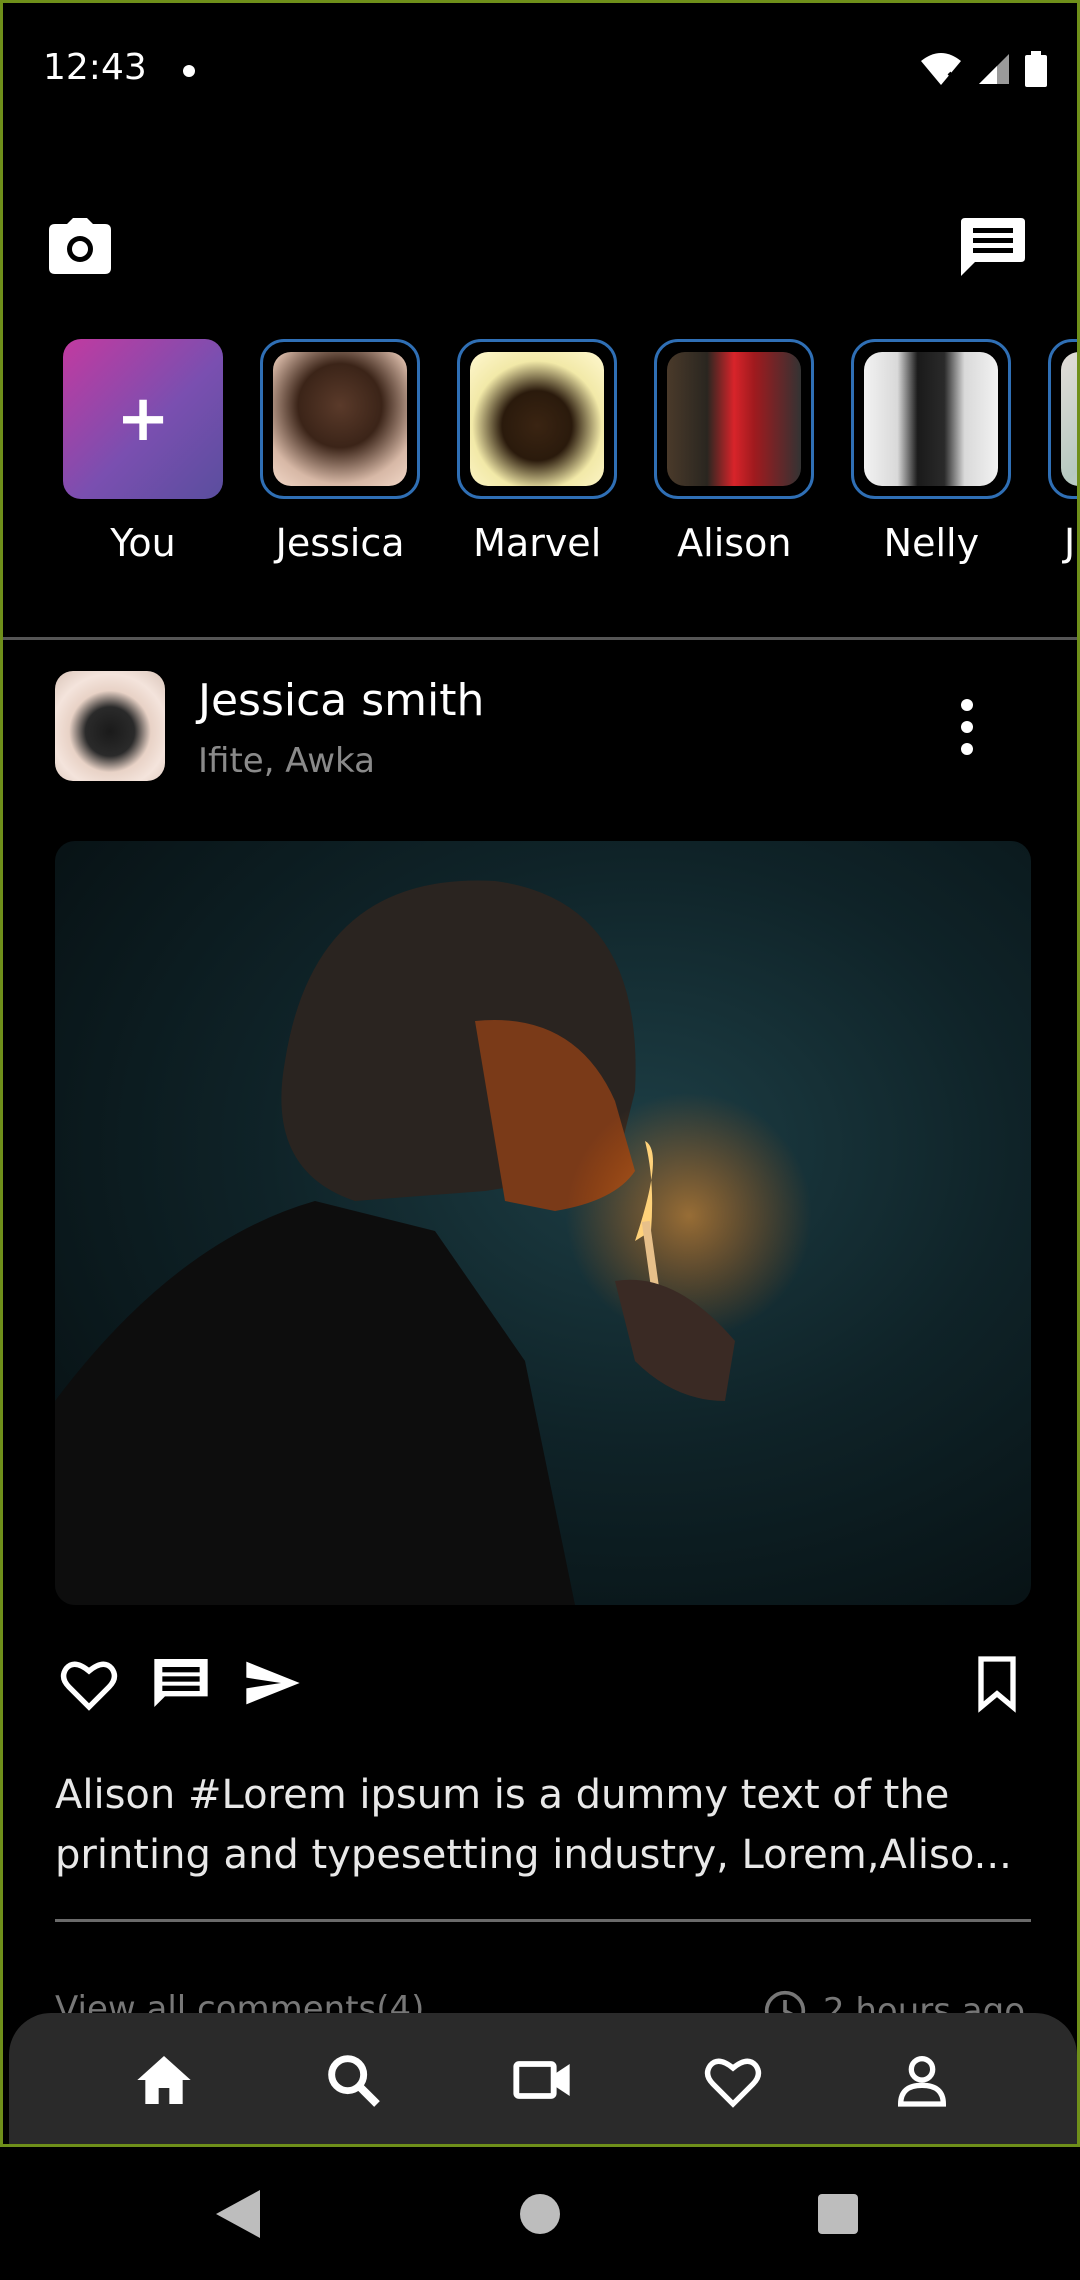 The width and height of the screenshot is (1080, 2280). What do you see at coordinates (941, 69) in the screenshot?
I see `wifi-off-icon` at bounding box center [941, 69].